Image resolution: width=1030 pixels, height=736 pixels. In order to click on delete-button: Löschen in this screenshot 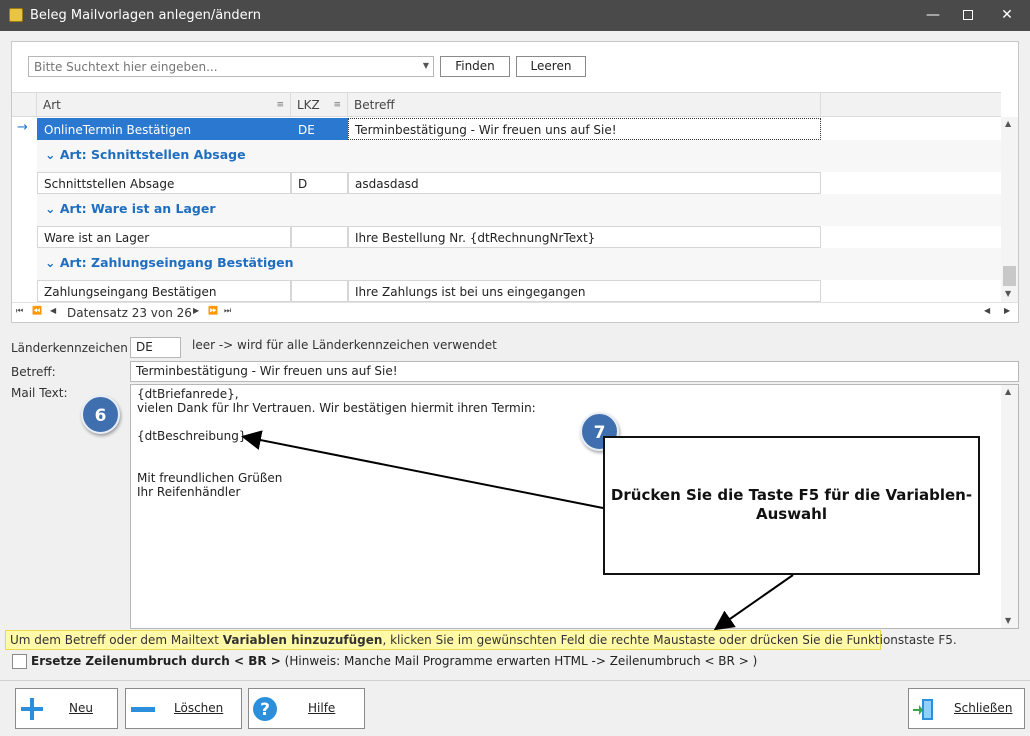, I will do `click(183, 708)`.